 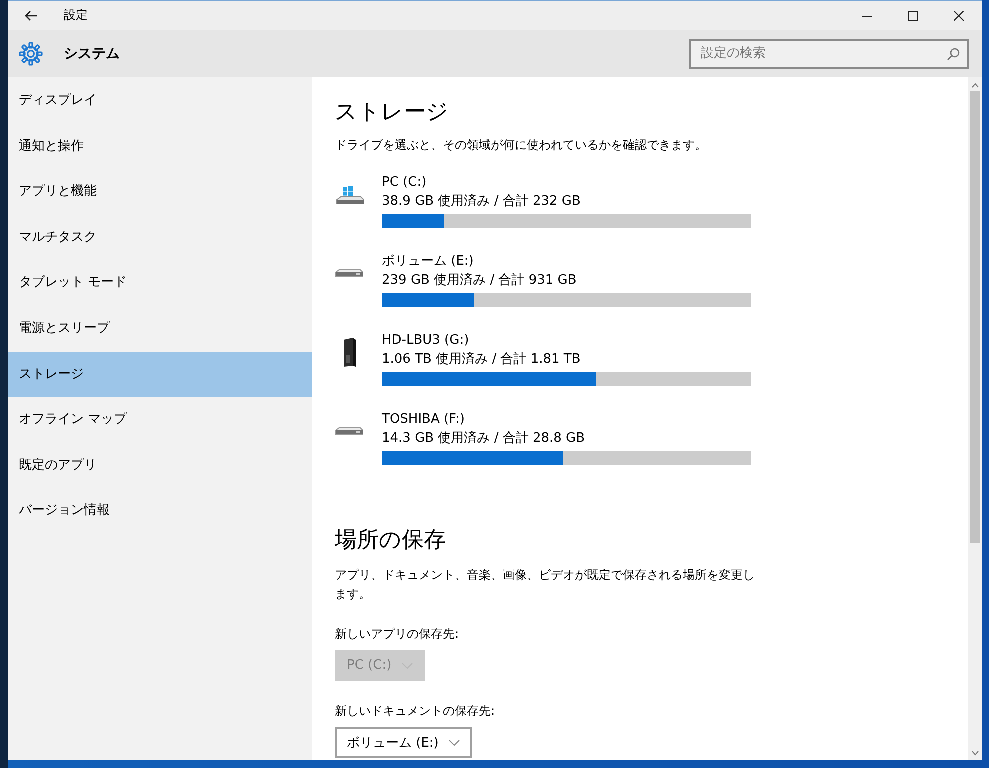 I want to click on sidebar-item: アプリと機能, so click(x=160, y=192).